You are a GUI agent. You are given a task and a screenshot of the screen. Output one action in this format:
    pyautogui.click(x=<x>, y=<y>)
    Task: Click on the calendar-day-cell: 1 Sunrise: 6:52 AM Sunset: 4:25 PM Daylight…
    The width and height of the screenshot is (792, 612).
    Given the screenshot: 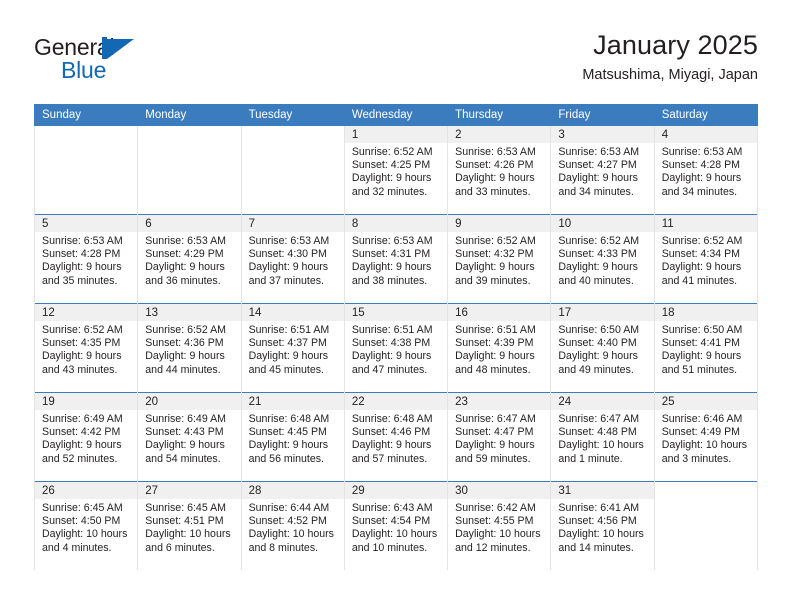 What is the action you would take?
    pyautogui.click(x=396, y=170)
    